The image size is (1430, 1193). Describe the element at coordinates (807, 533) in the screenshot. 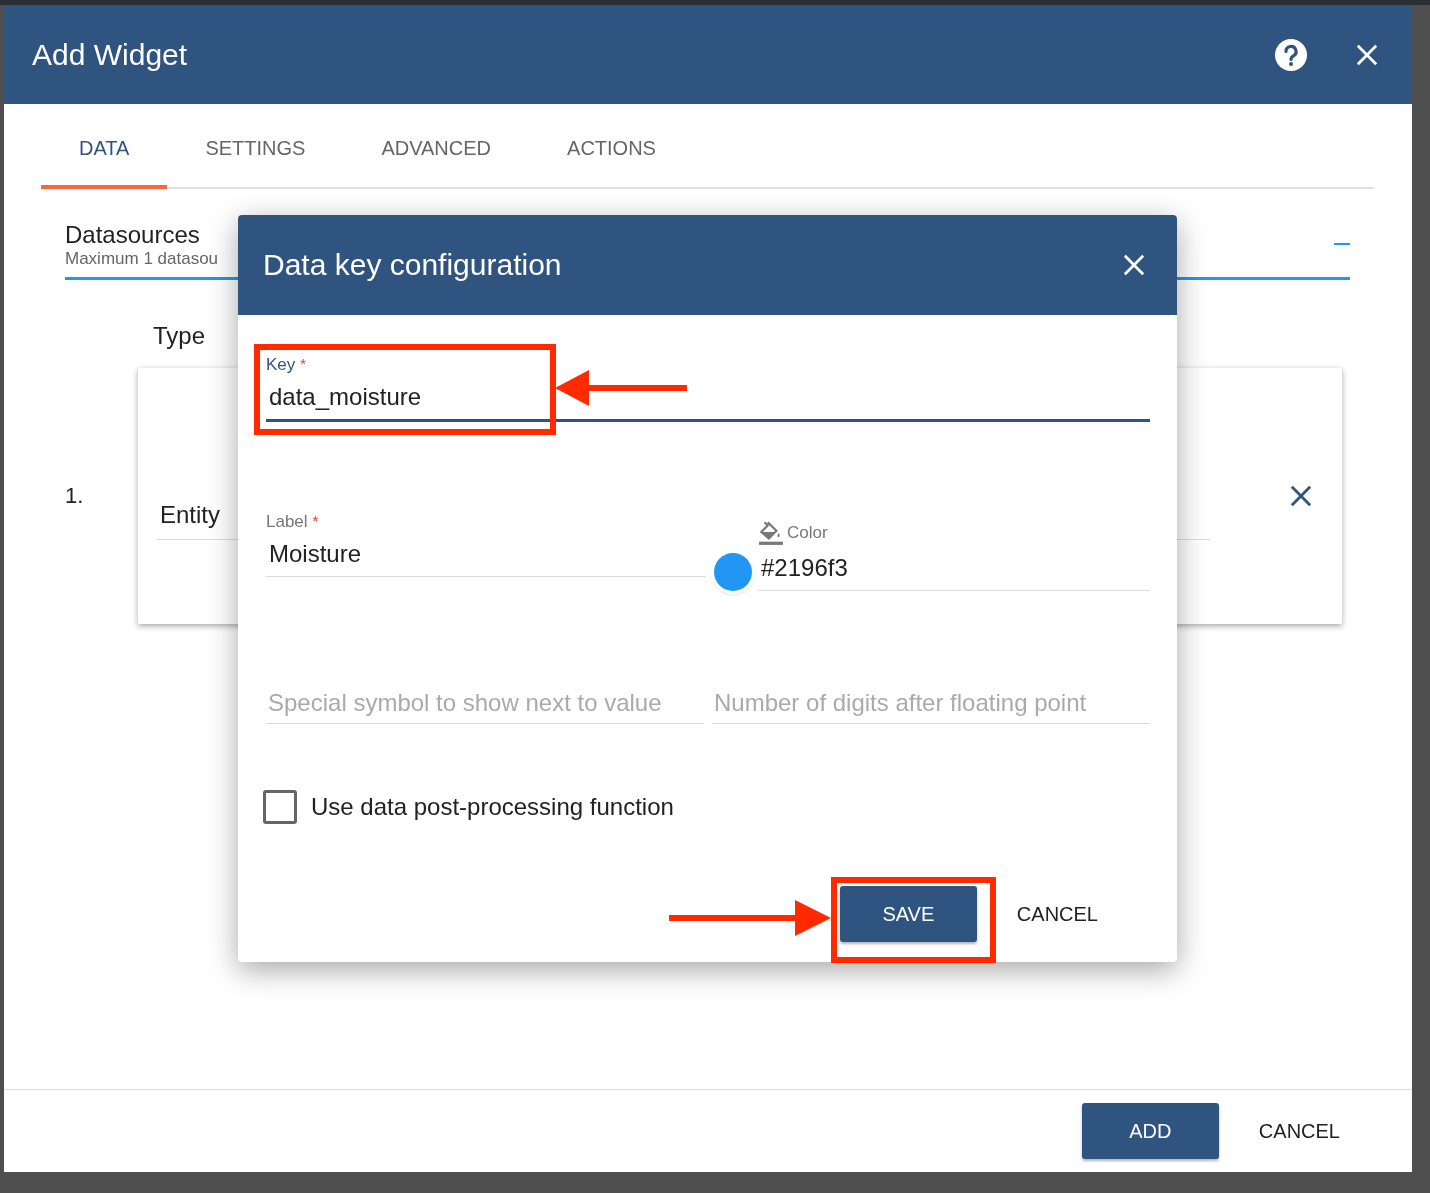

I see `field-label: Color` at that location.